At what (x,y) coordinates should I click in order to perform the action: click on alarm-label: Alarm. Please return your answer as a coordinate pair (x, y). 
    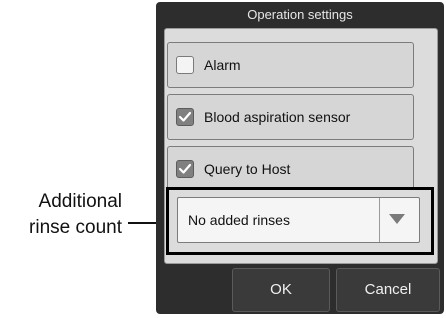
    Looking at the image, I should click on (222, 65).